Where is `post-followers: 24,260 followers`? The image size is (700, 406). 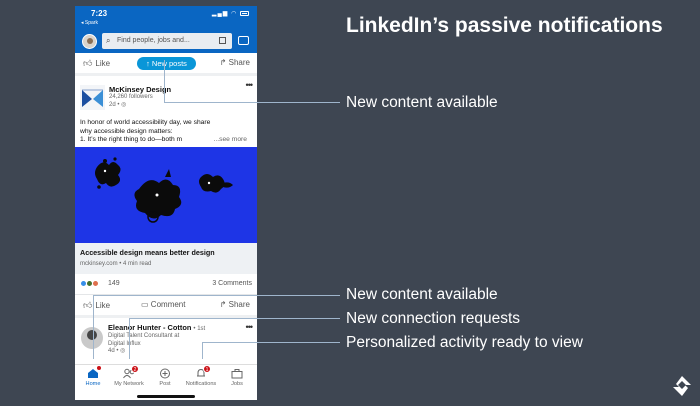
post-followers: 24,260 followers is located at coordinates (131, 97).